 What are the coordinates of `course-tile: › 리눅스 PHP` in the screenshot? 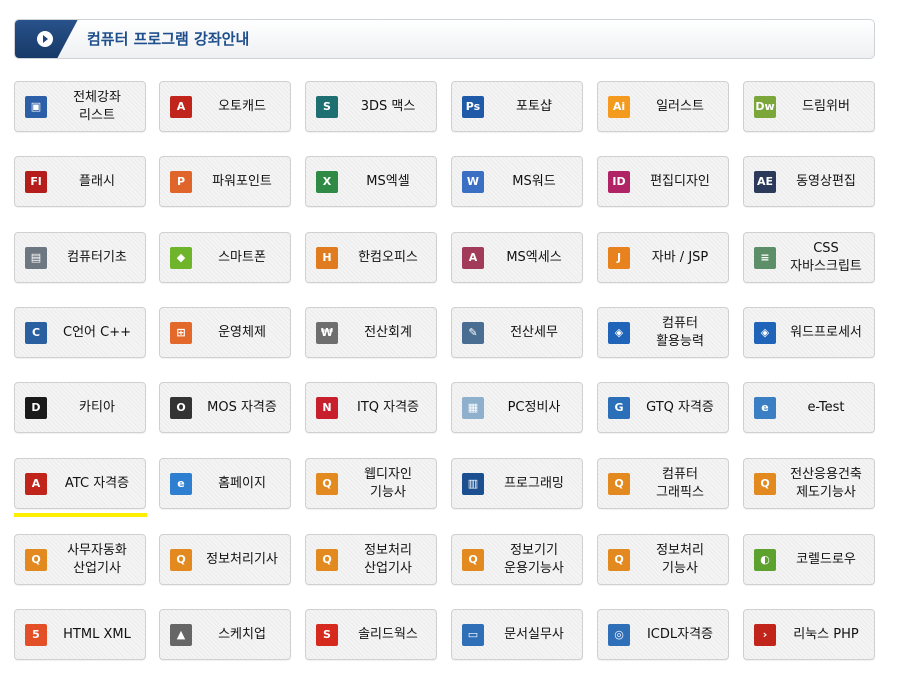 It's located at (809, 634).